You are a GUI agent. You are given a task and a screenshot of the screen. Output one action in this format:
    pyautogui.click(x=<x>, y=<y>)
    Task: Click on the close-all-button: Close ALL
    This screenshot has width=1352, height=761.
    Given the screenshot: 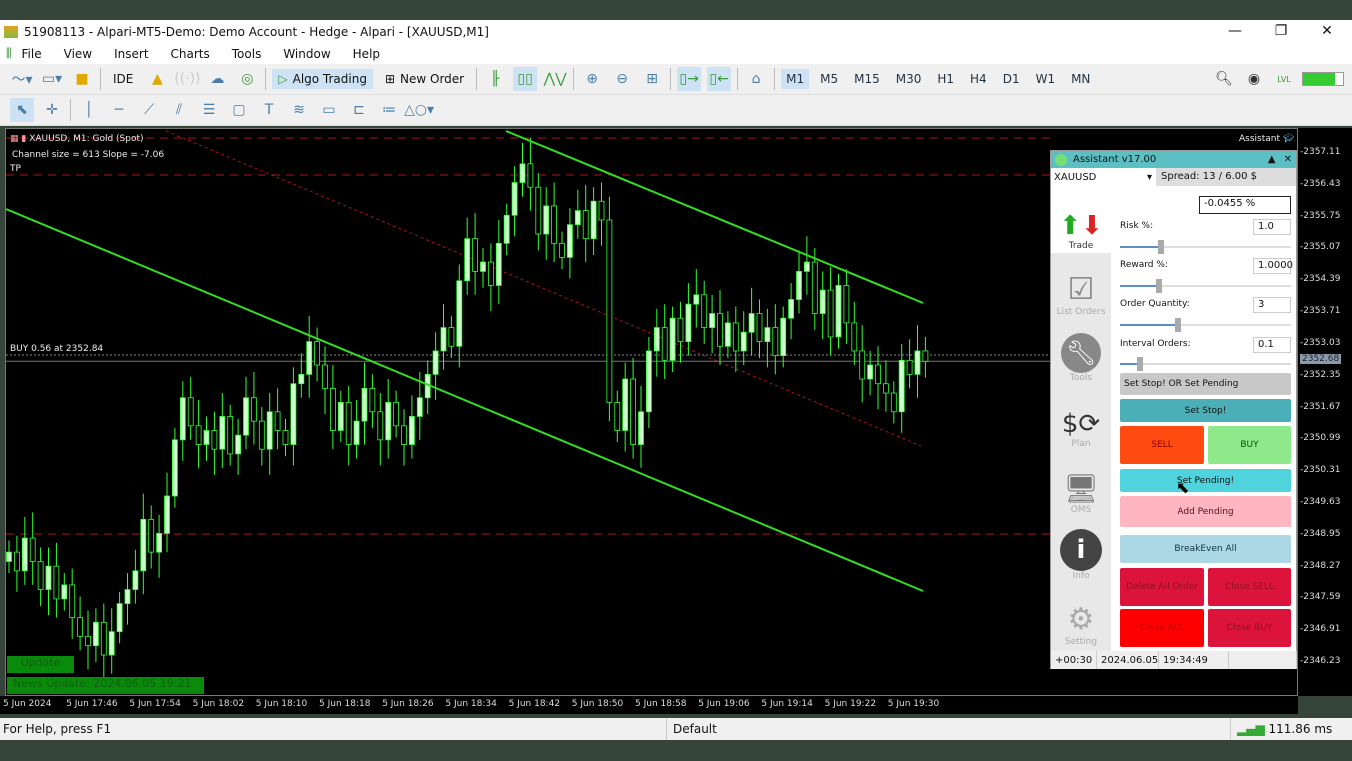 What is the action you would take?
    pyautogui.click(x=1162, y=628)
    